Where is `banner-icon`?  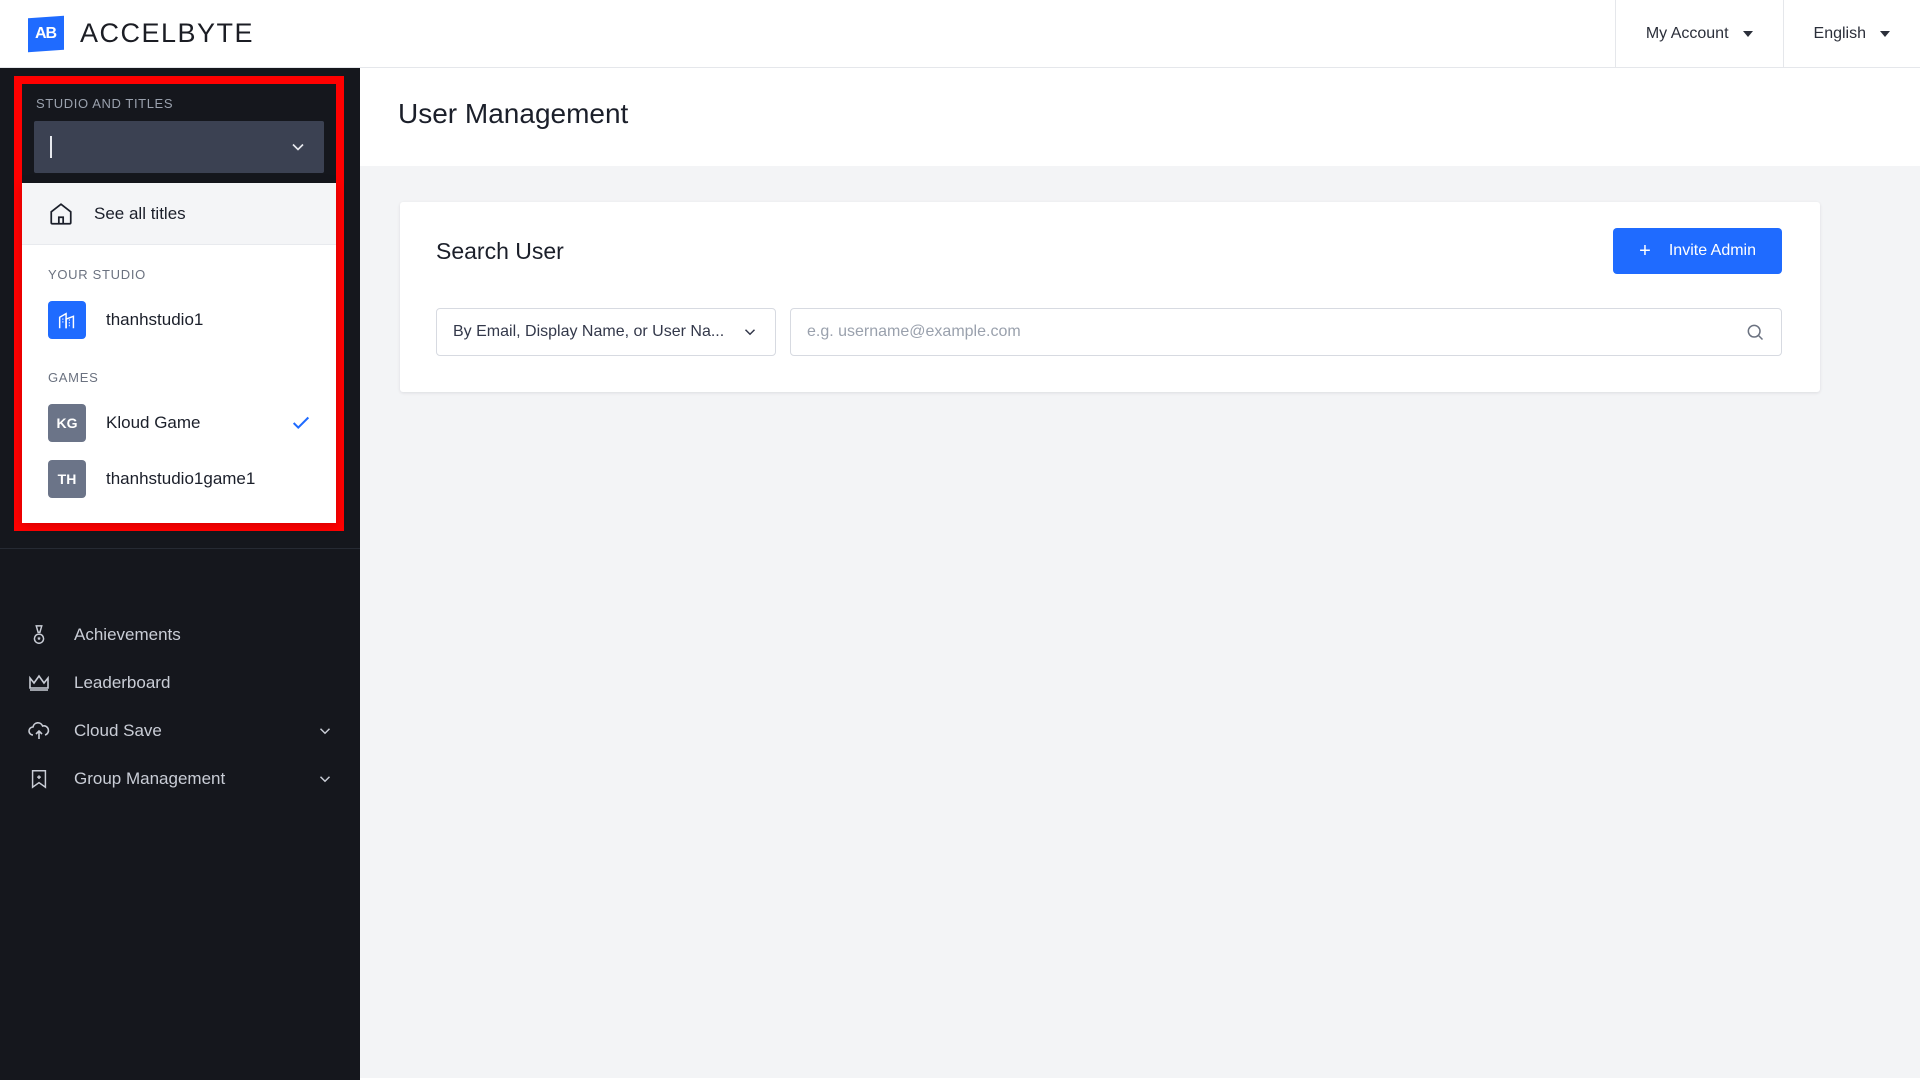 banner-icon is located at coordinates (39, 779).